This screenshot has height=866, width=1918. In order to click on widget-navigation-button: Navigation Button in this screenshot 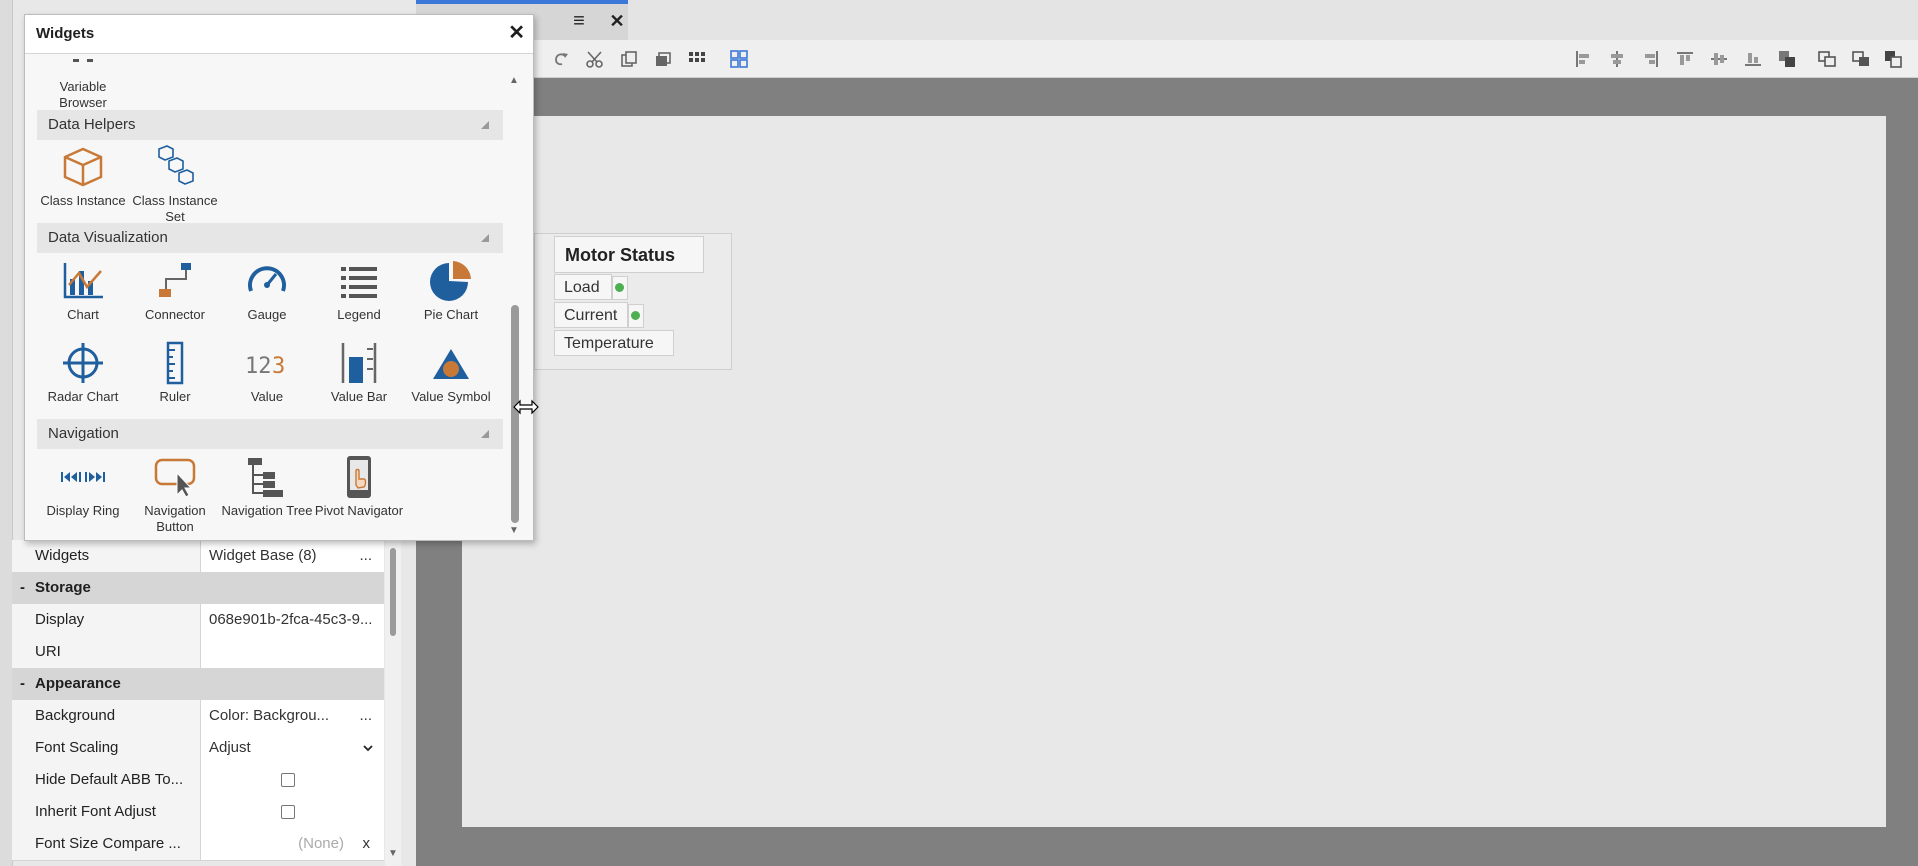, I will do `click(175, 495)`.